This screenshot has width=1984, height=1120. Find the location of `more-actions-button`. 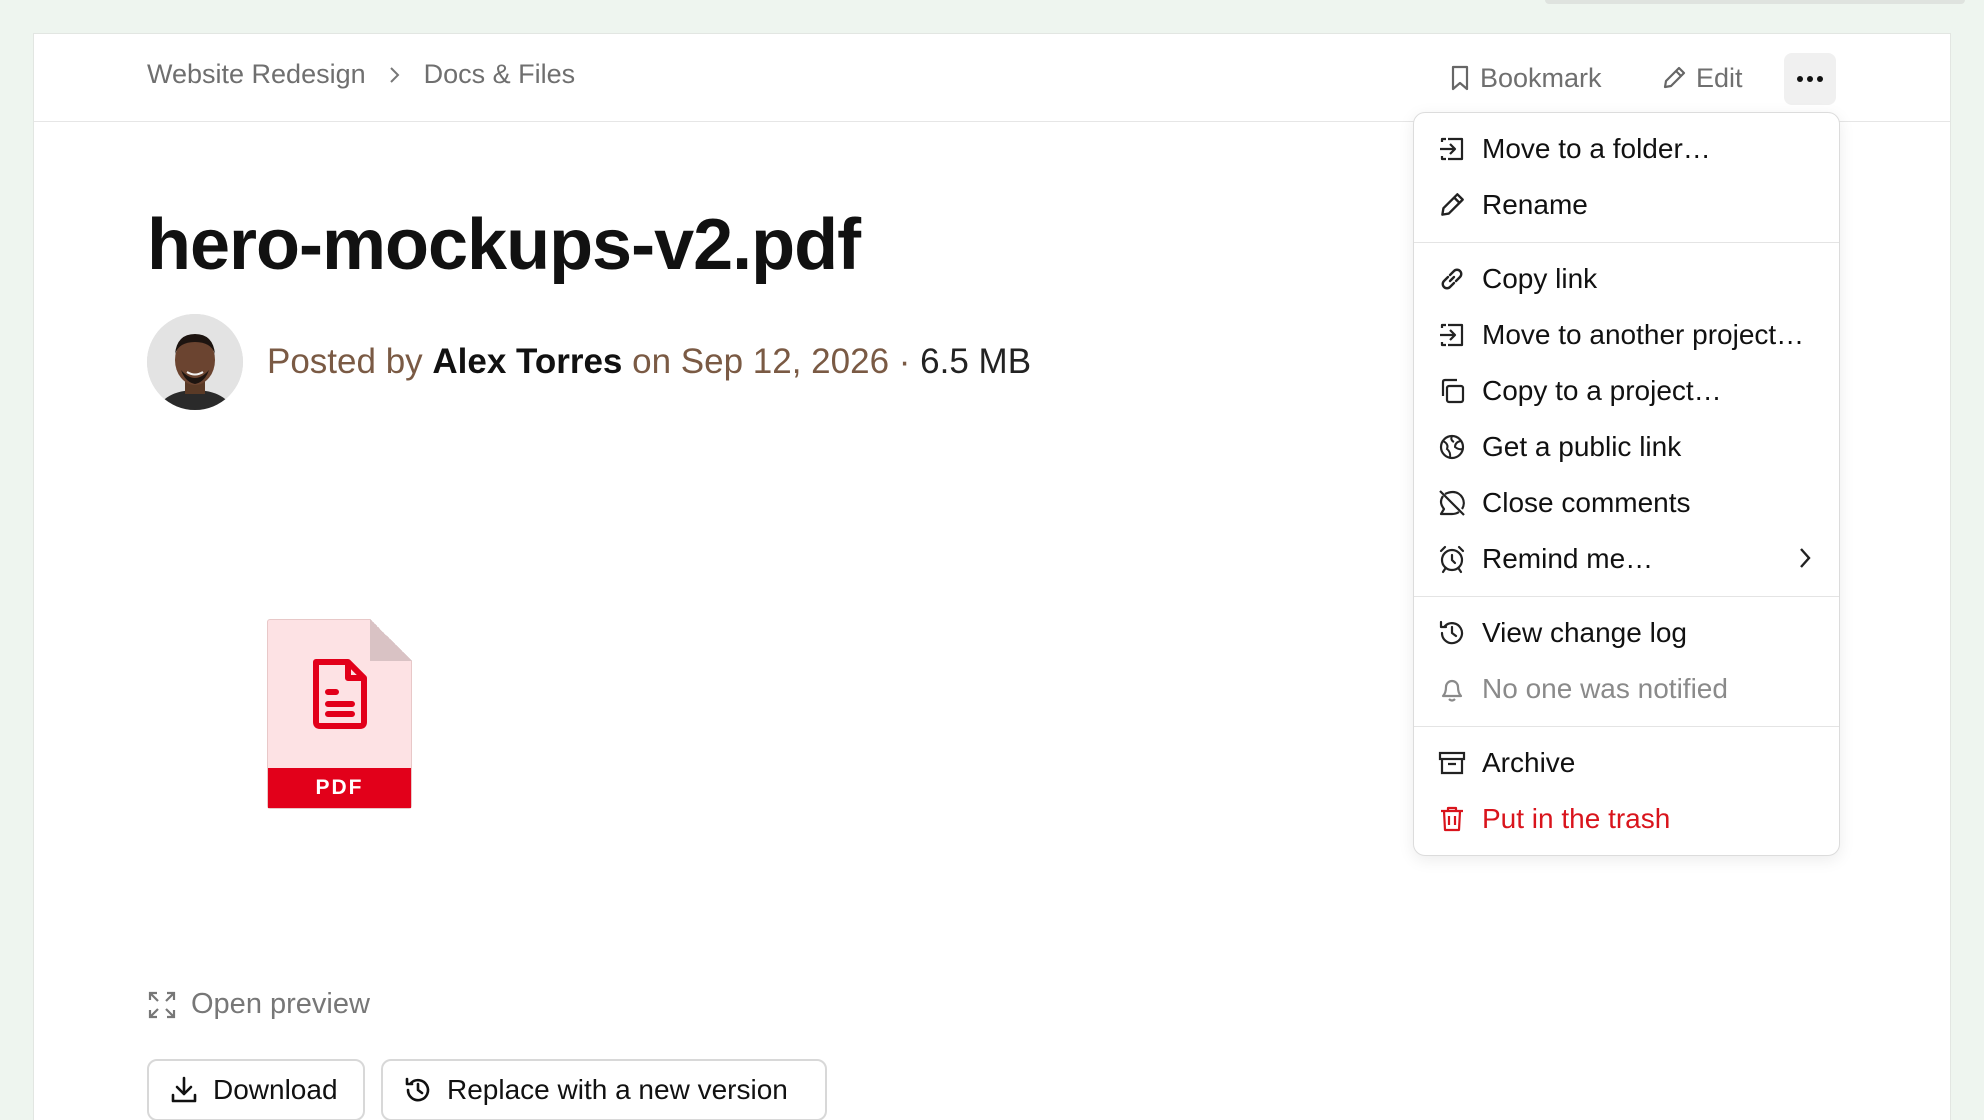

more-actions-button is located at coordinates (1810, 79).